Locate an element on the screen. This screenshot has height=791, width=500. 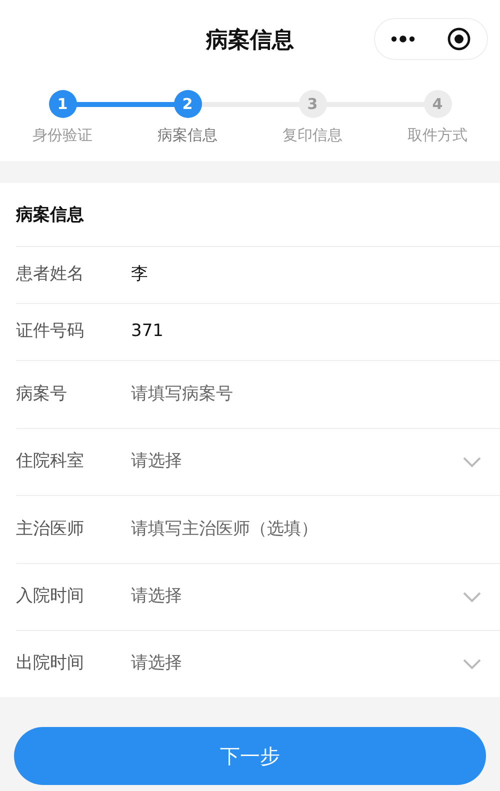
section-title: 病案信息 is located at coordinates (49, 215).